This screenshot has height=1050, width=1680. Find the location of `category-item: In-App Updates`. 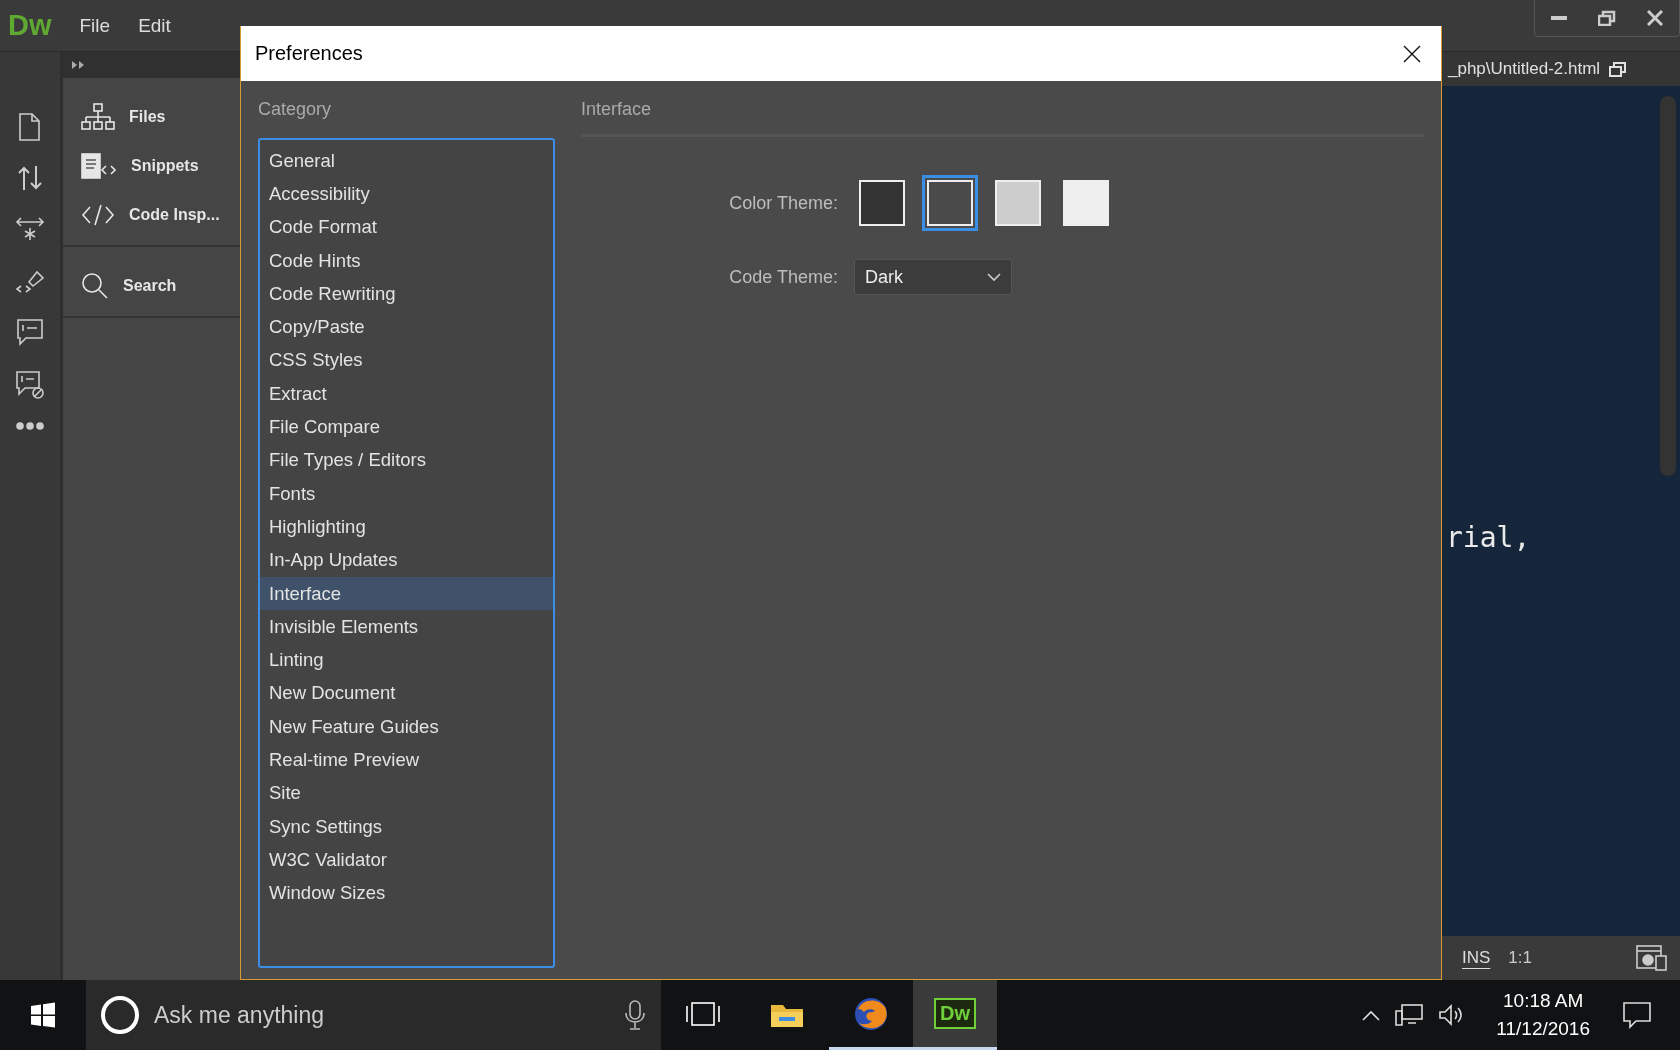

category-item: In-App Updates is located at coordinates (406, 560).